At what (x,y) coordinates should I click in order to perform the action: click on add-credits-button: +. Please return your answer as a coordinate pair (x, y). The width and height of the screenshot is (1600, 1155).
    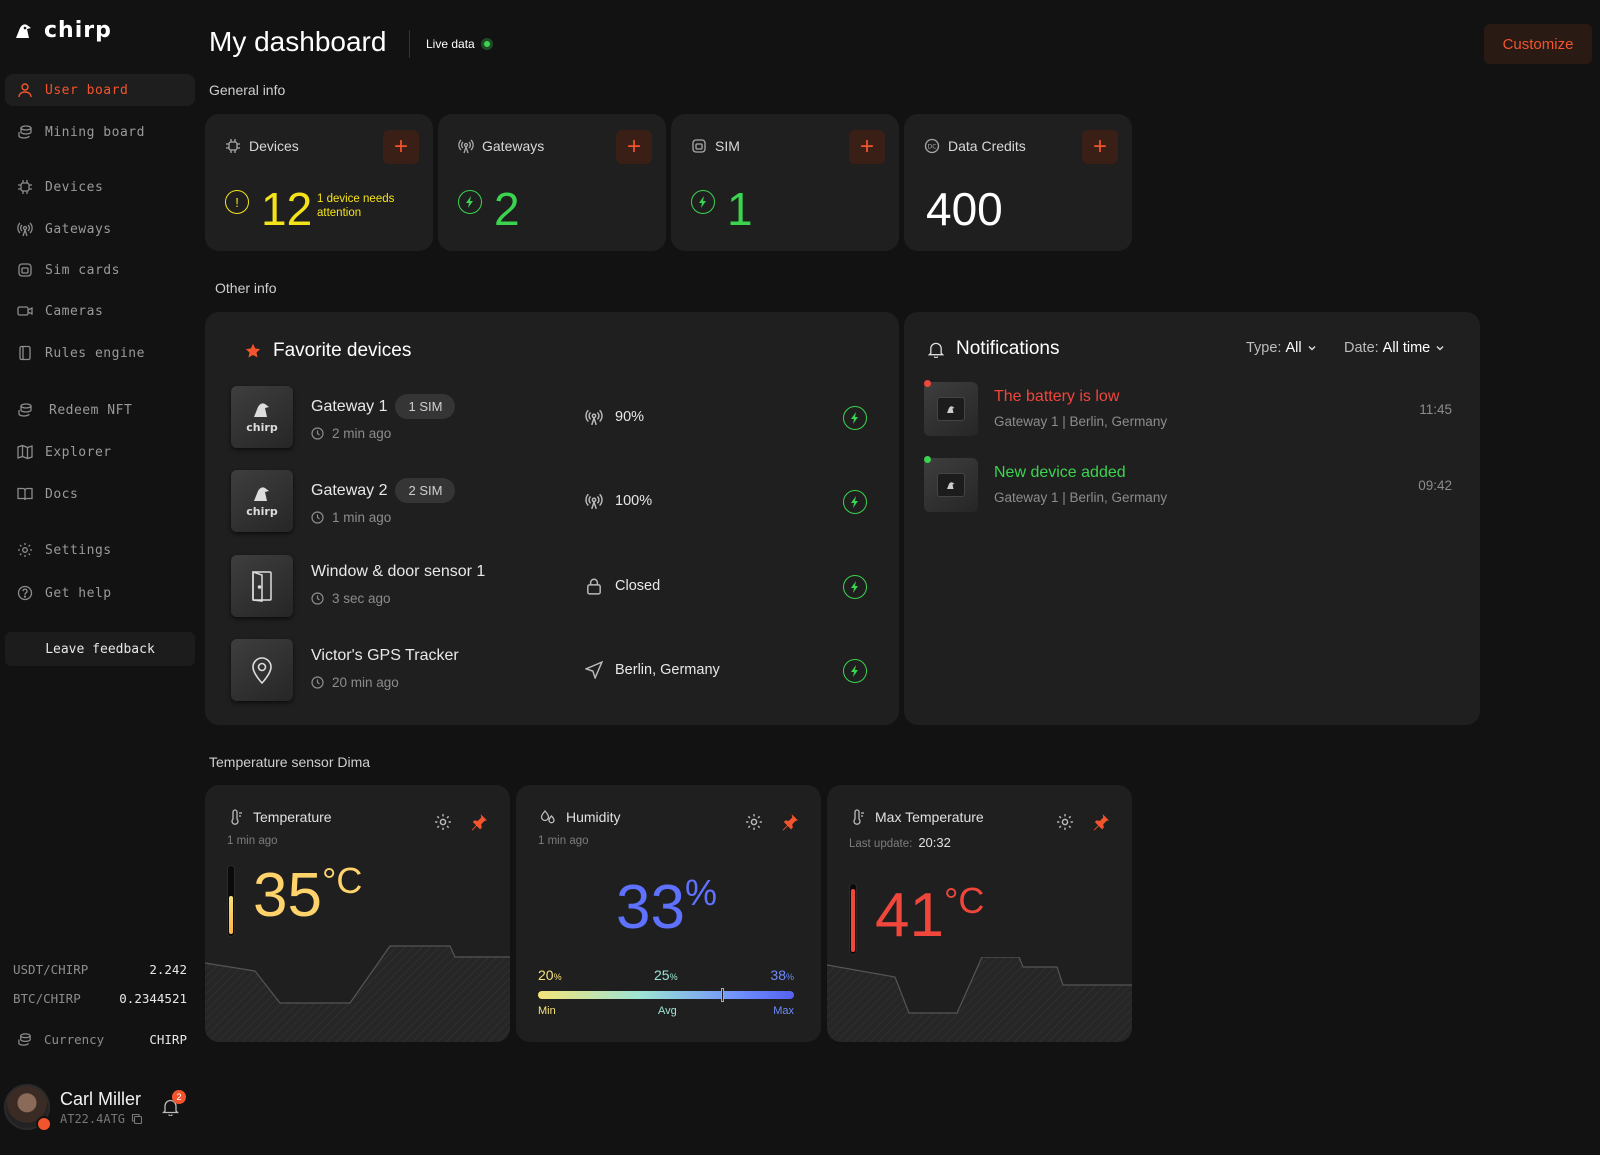
    Looking at the image, I should click on (1100, 147).